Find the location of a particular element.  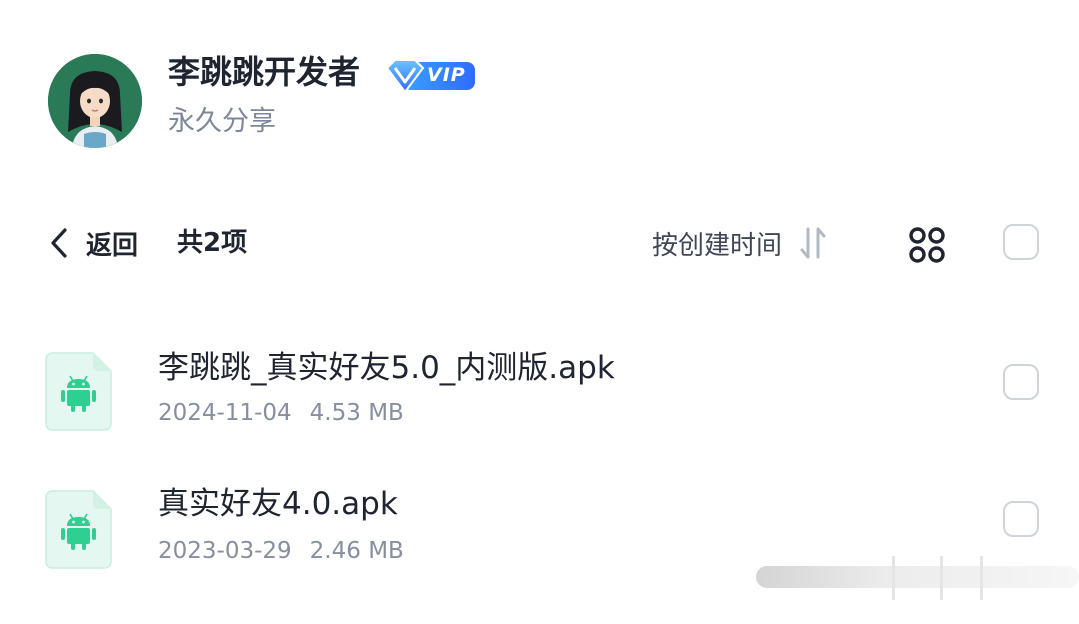

file-size: 2.46 MB is located at coordinates (356, 551).